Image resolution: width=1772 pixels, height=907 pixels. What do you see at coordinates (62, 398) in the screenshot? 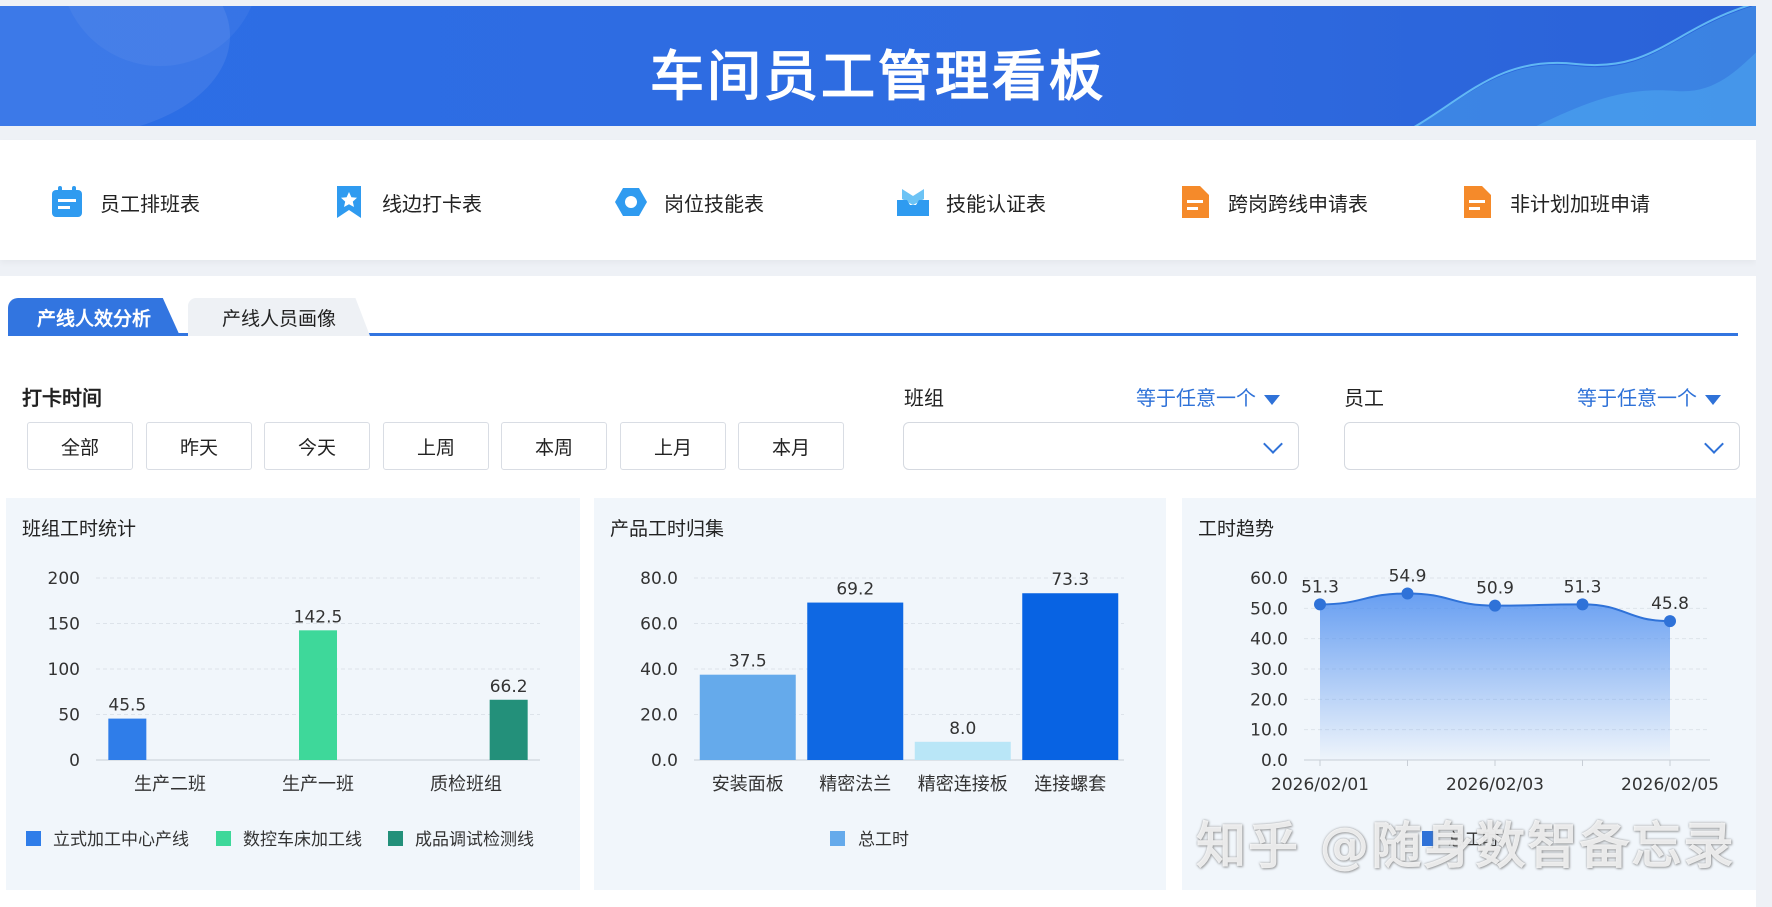
I see `clock-time-label: 打卡时间` at bounding box center [62, 398].